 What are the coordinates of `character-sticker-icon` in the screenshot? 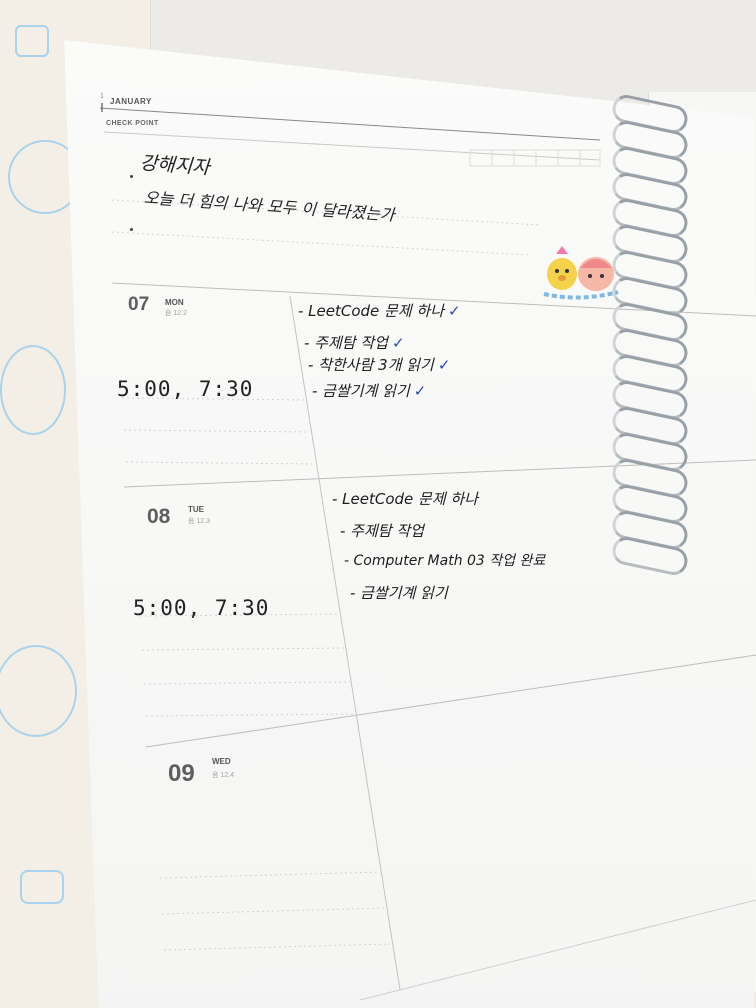 It's located at (581, 273).